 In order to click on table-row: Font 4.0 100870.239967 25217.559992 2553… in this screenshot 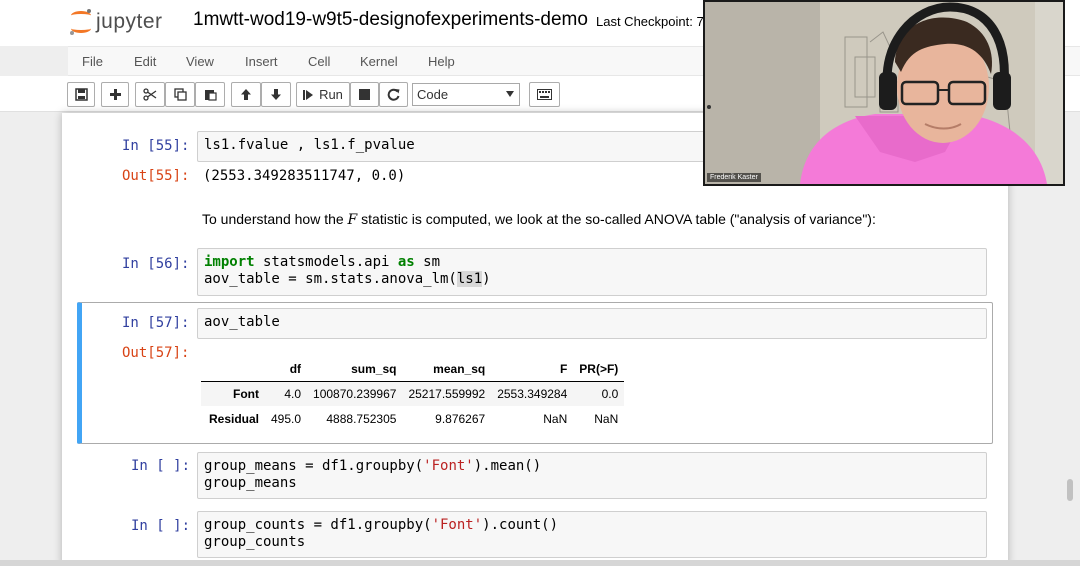, I will do `click(413, 393)`.